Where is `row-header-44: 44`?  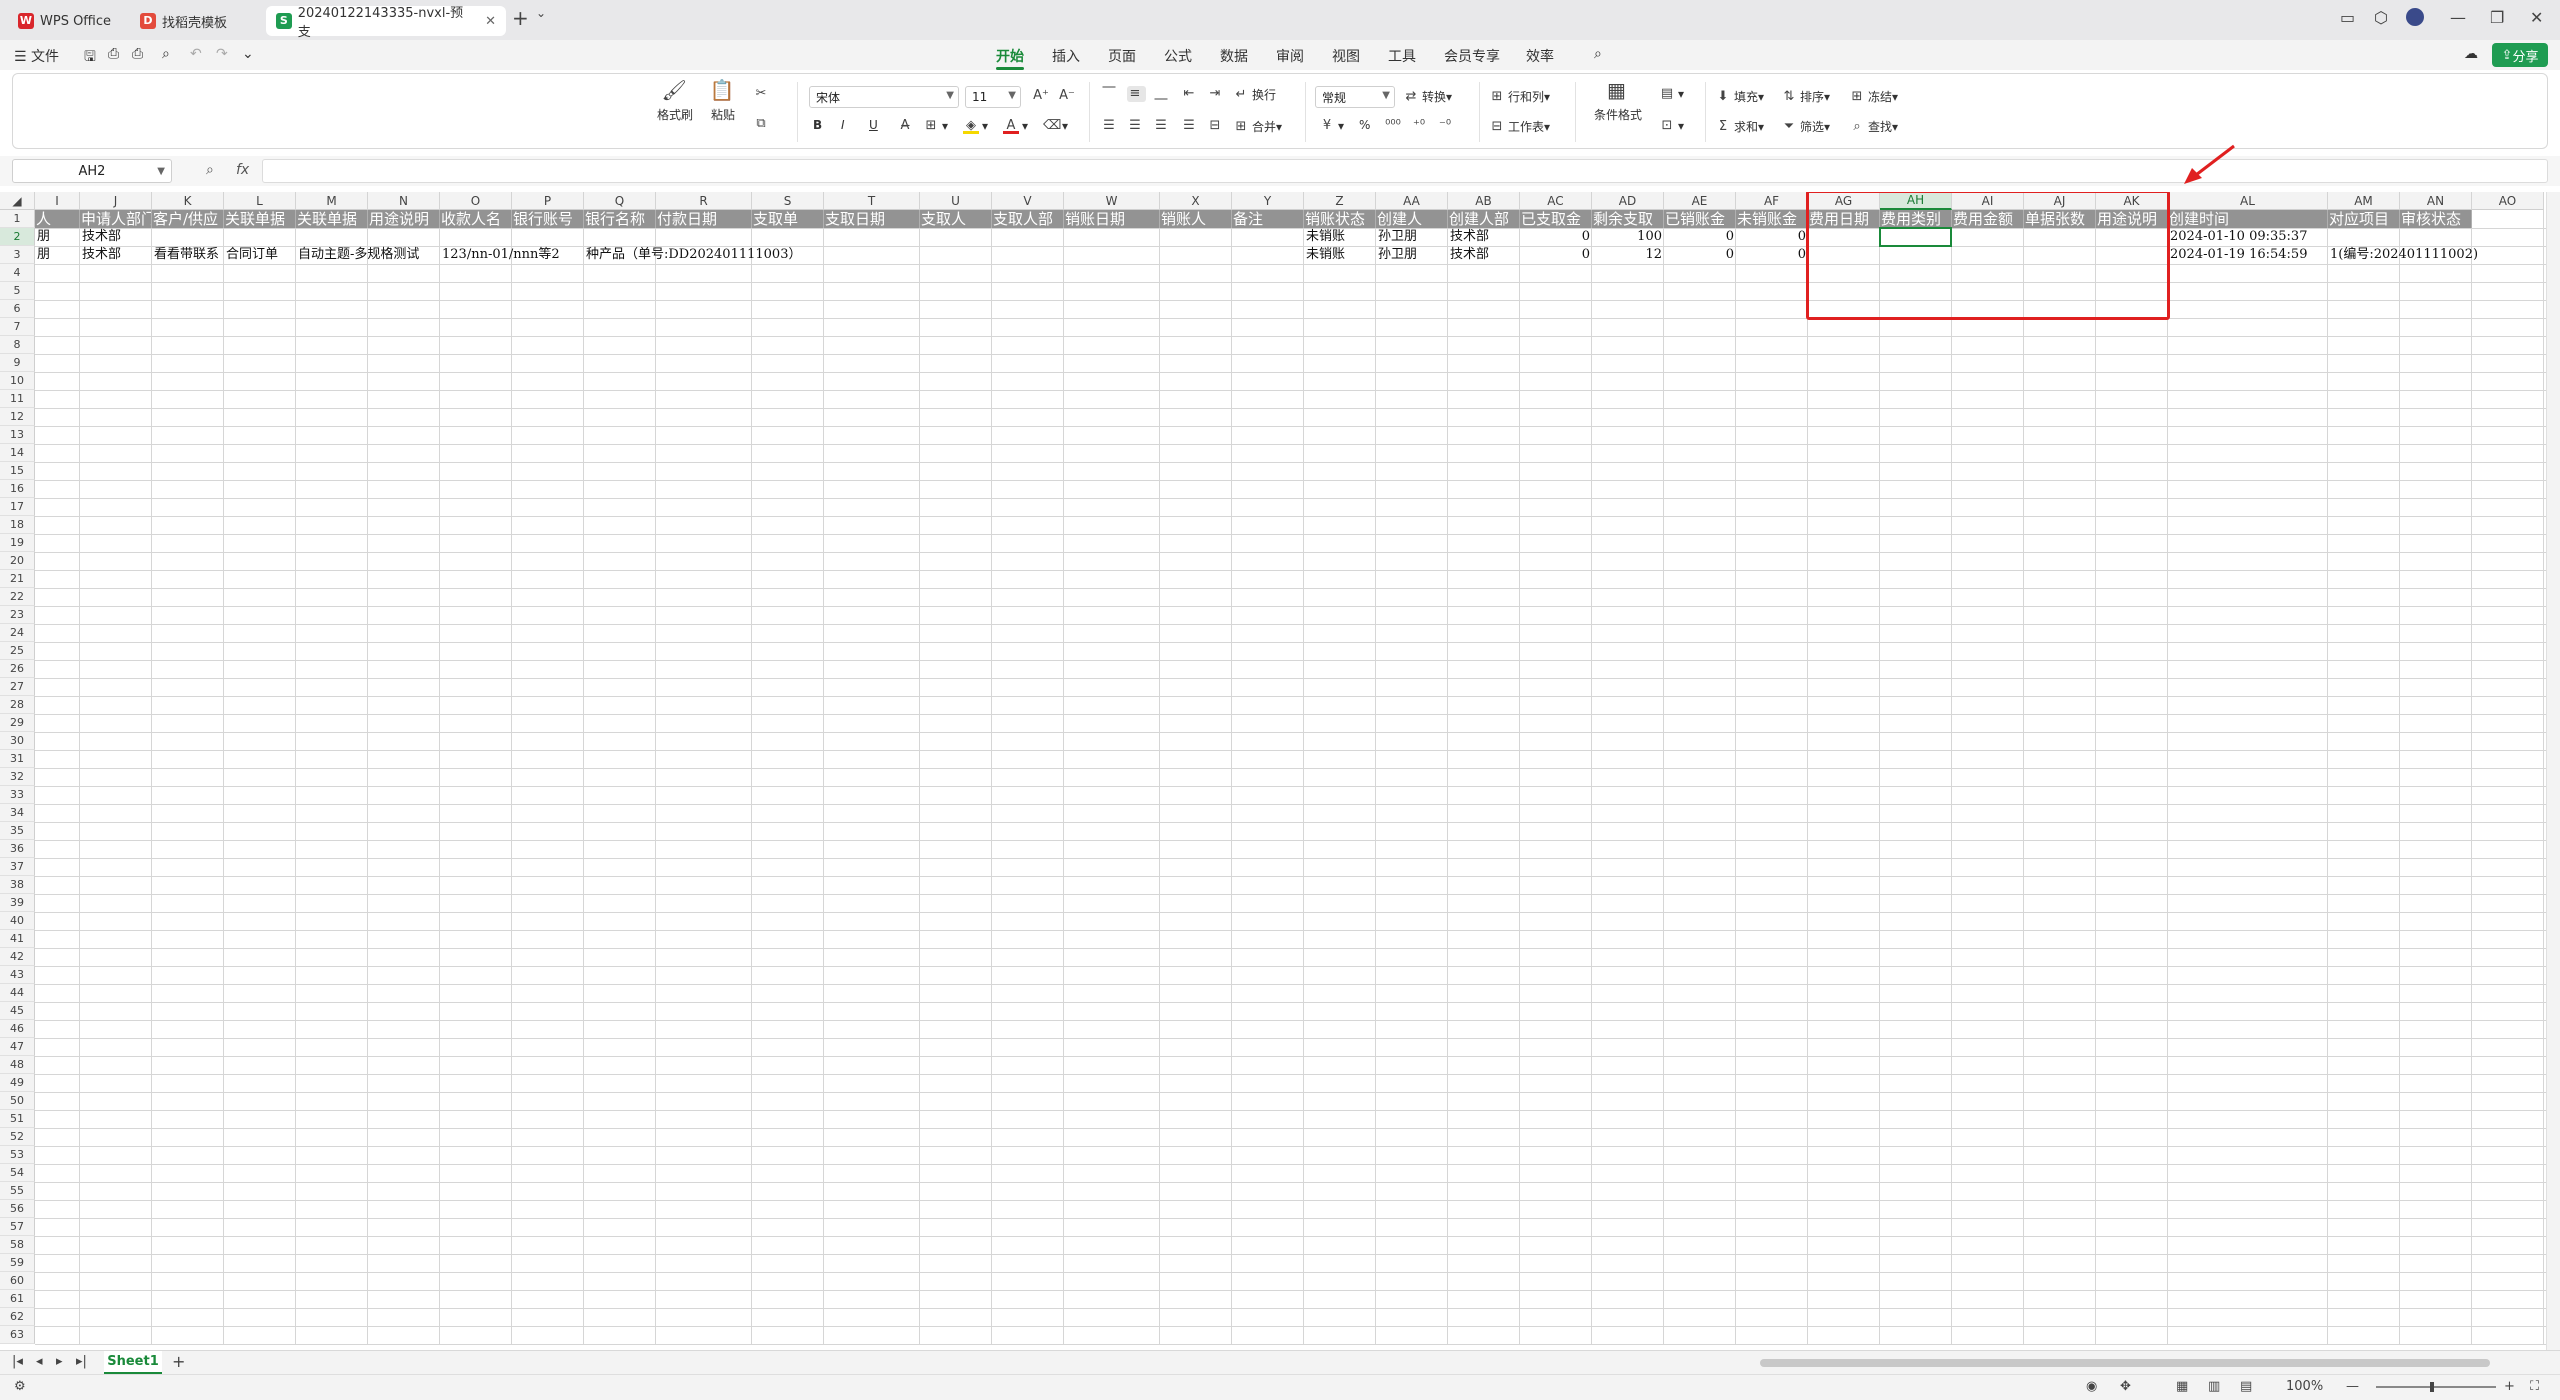 row-header-44: 44 is located at coordinates (17, 993).